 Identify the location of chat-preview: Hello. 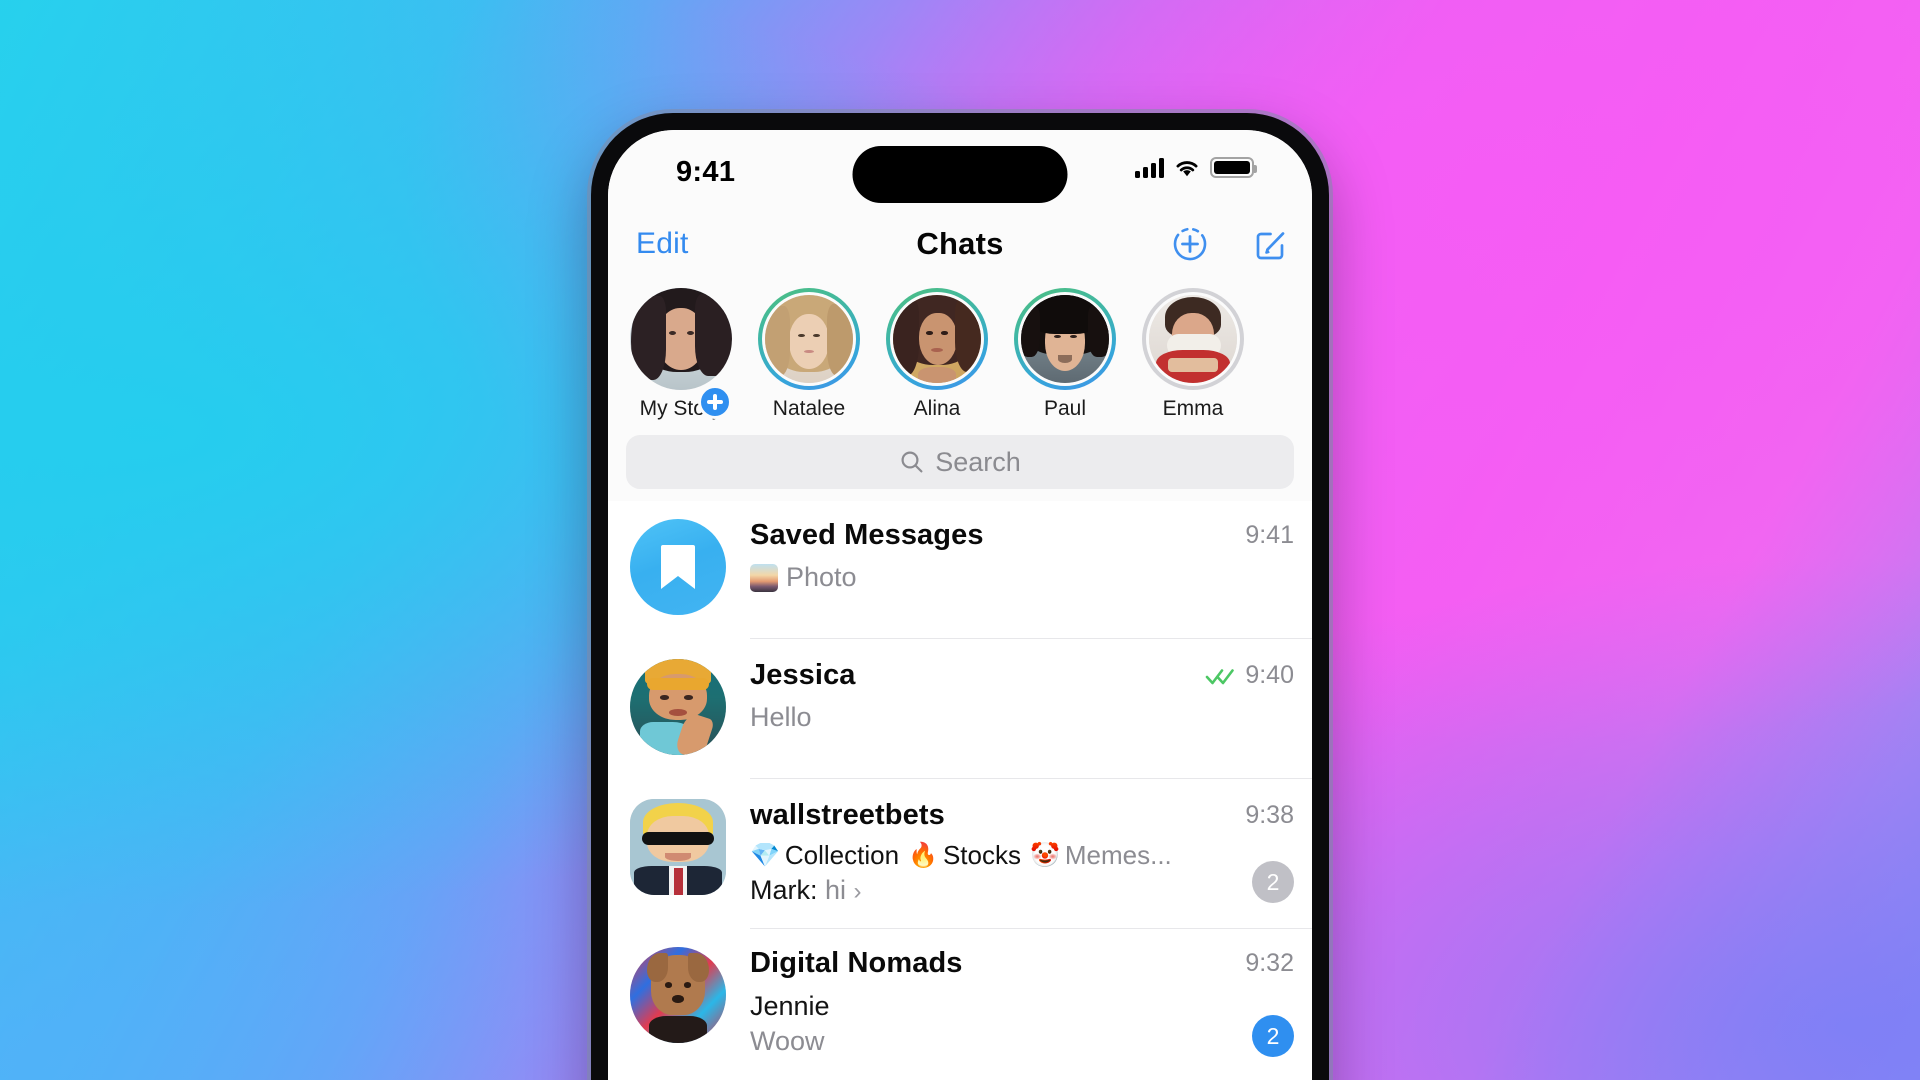
(1022, 717).